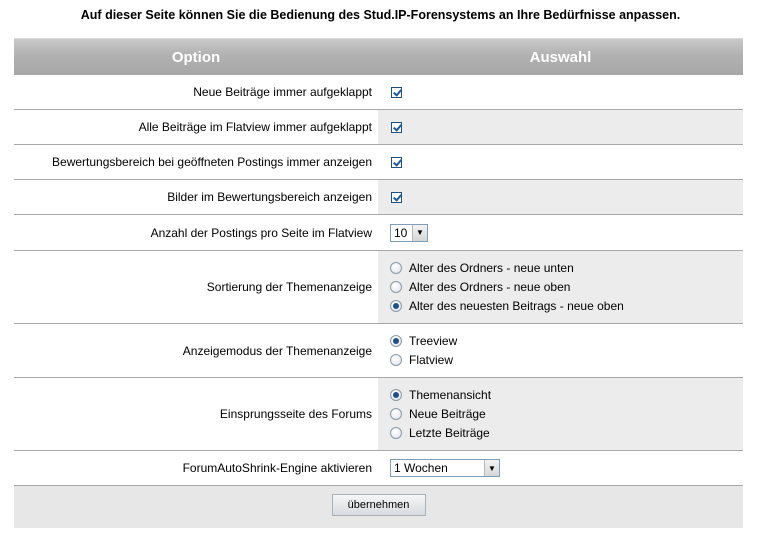 The image size is (761, 538). Describe the element at coordinates (431, 360) in the screenshot. I see `radio-label: Flatview` at that location.